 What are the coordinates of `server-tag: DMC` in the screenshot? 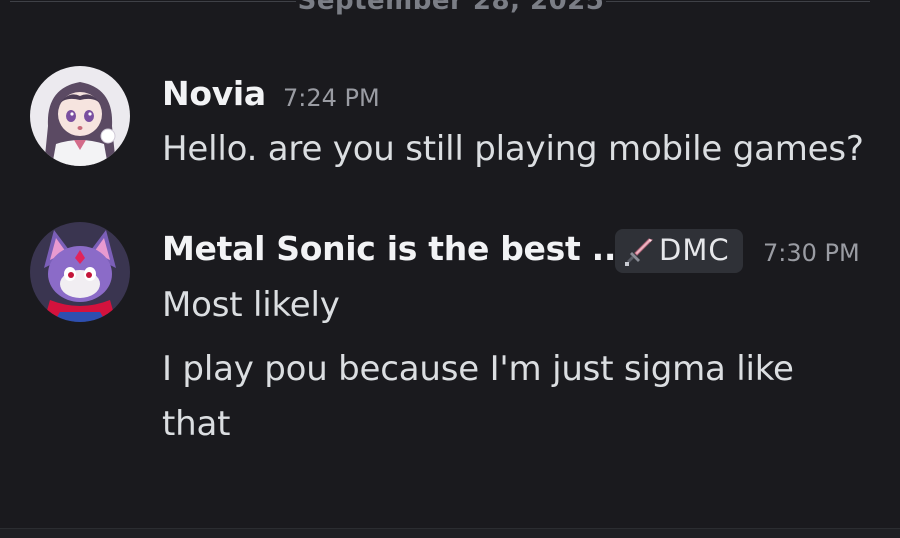 It's located at (679, 251).